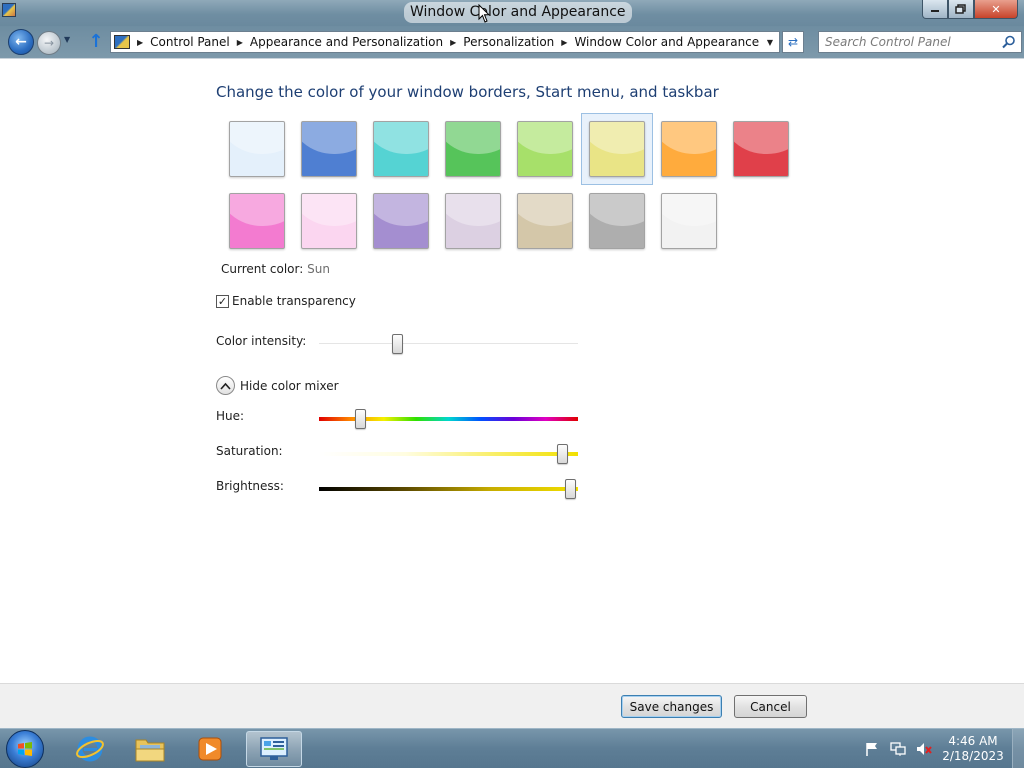 The width and height of the screenshot is (1024, 768). I want to click on current-color: Current color: Sun, so click(275, 269).